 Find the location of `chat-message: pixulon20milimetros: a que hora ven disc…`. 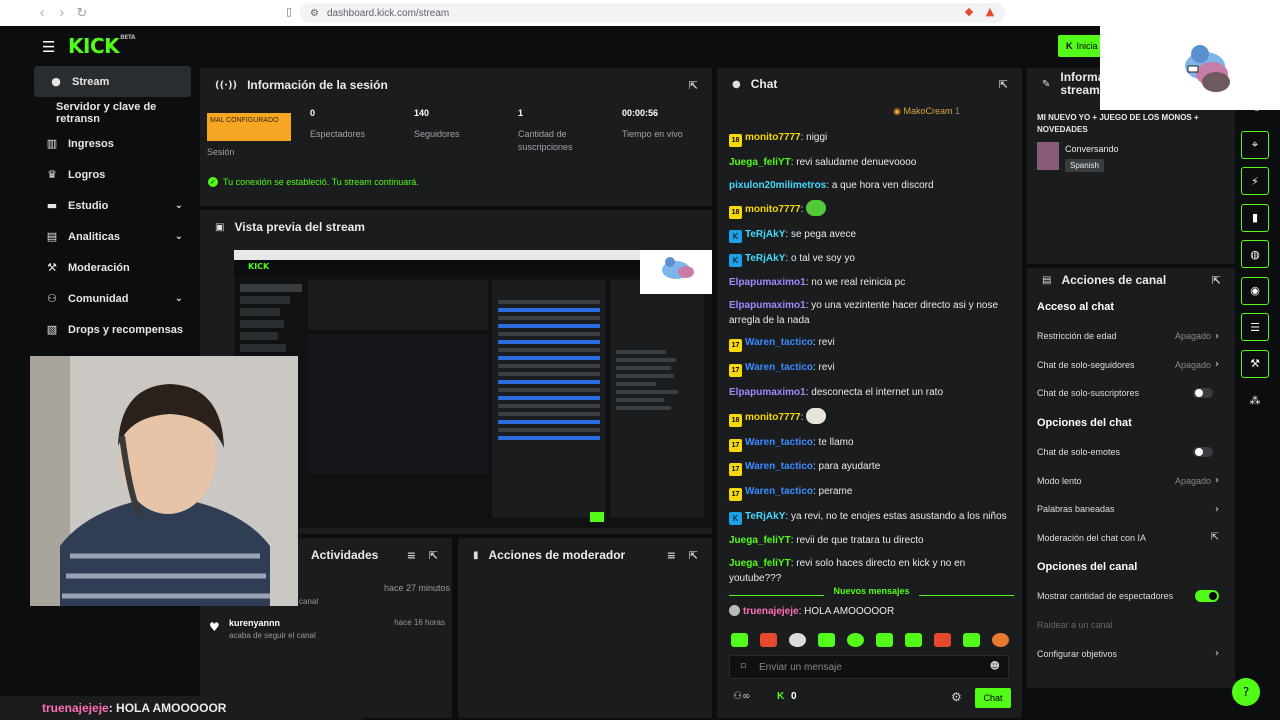

chat-message: pixulon20milimetros: a que hora ven disc… is located at coordinates (870, 185).